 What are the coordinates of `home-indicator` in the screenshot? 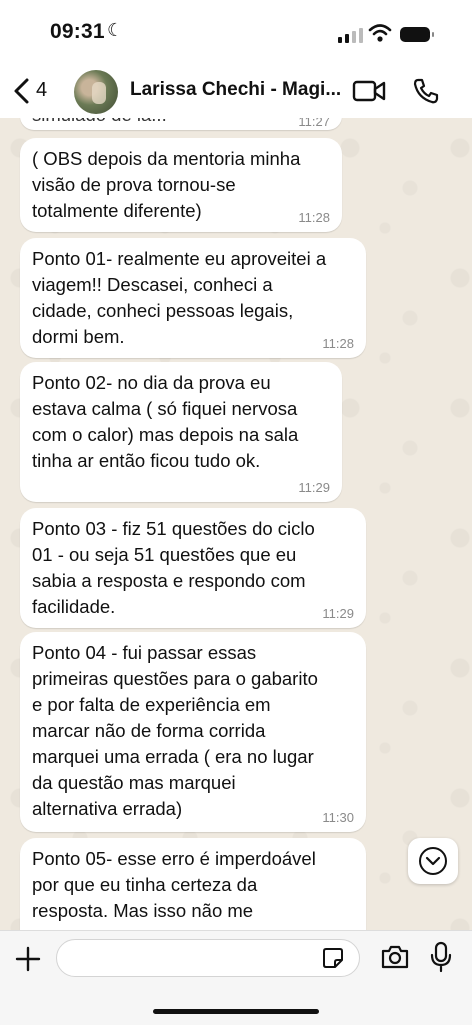 It's located at (236, 1011).